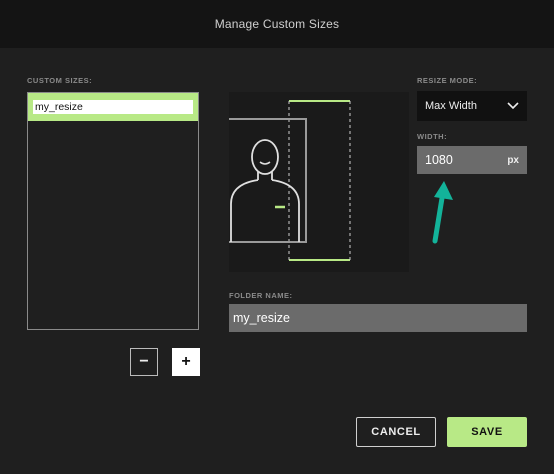 This screenshot has height=474, width=554. I want to click on add-size-button: +, so click(186, 362).